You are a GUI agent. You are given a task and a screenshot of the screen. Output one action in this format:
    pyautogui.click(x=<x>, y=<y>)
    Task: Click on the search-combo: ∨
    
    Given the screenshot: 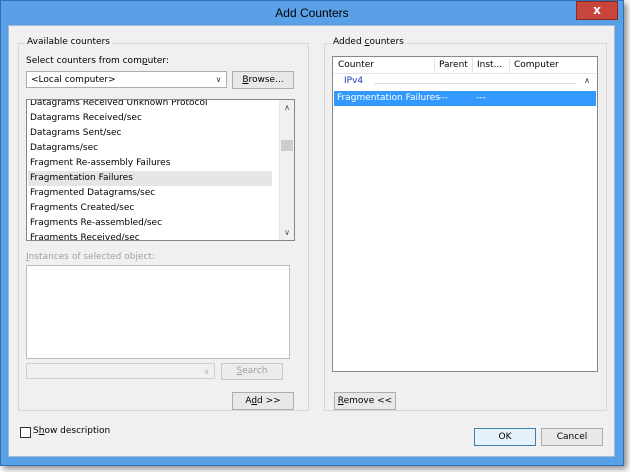 What is the action you would take?
    pyautogui.click(x=120, y=371)
    